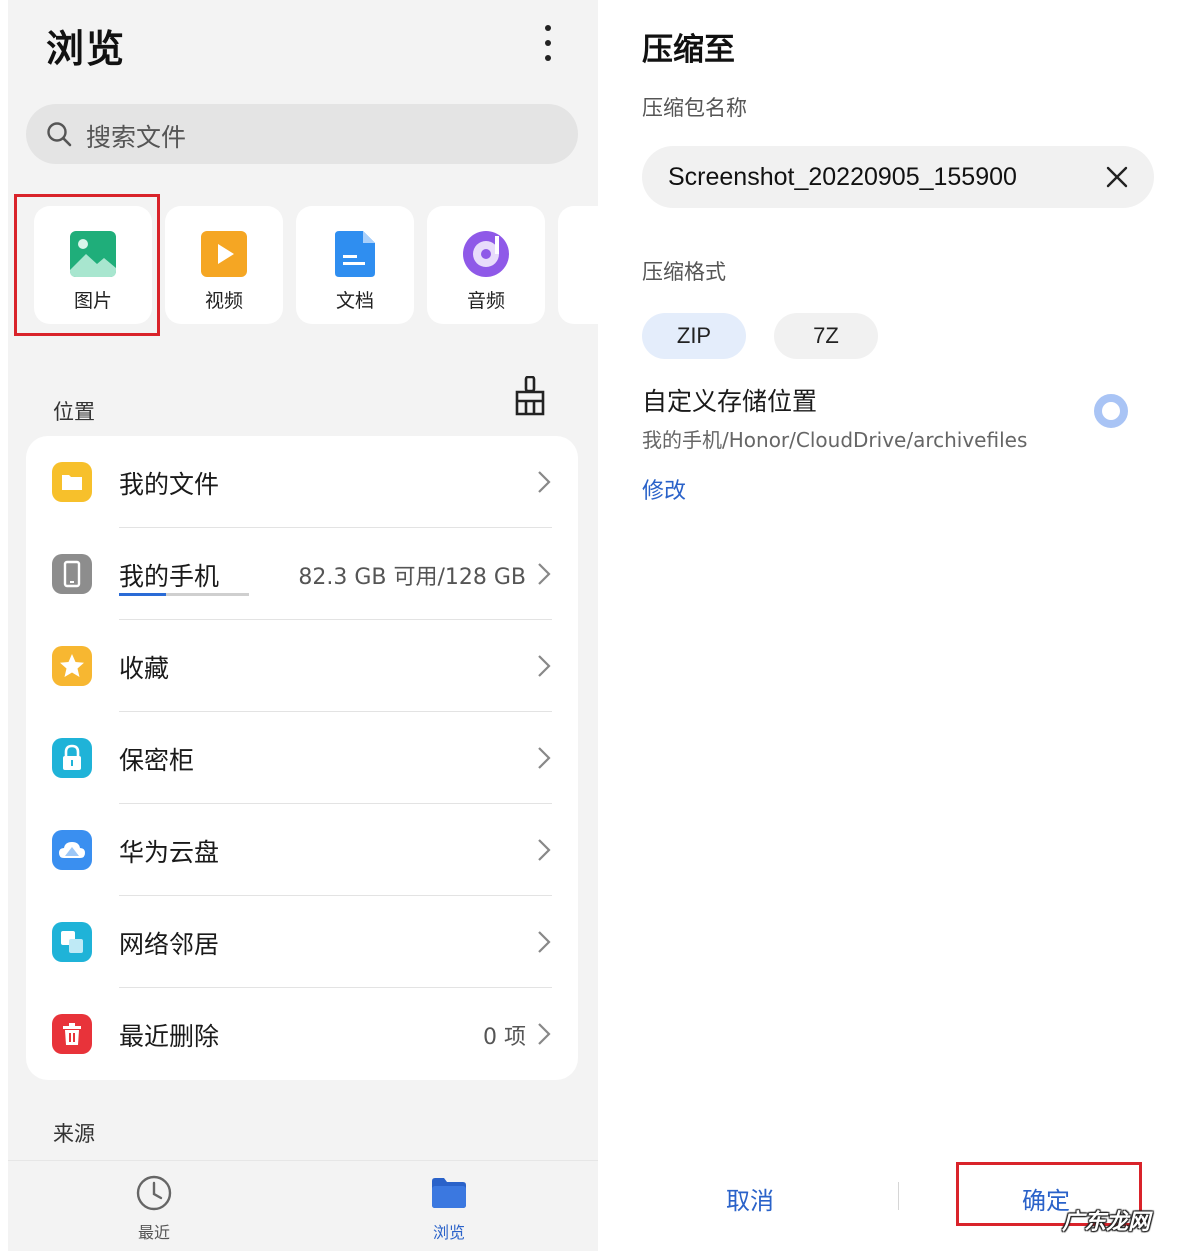 The width and height of the screenshot is (1200, 1251). Describe the element at coordinates (486, 254) in the screenshot. I see `audio-icon` at that location.